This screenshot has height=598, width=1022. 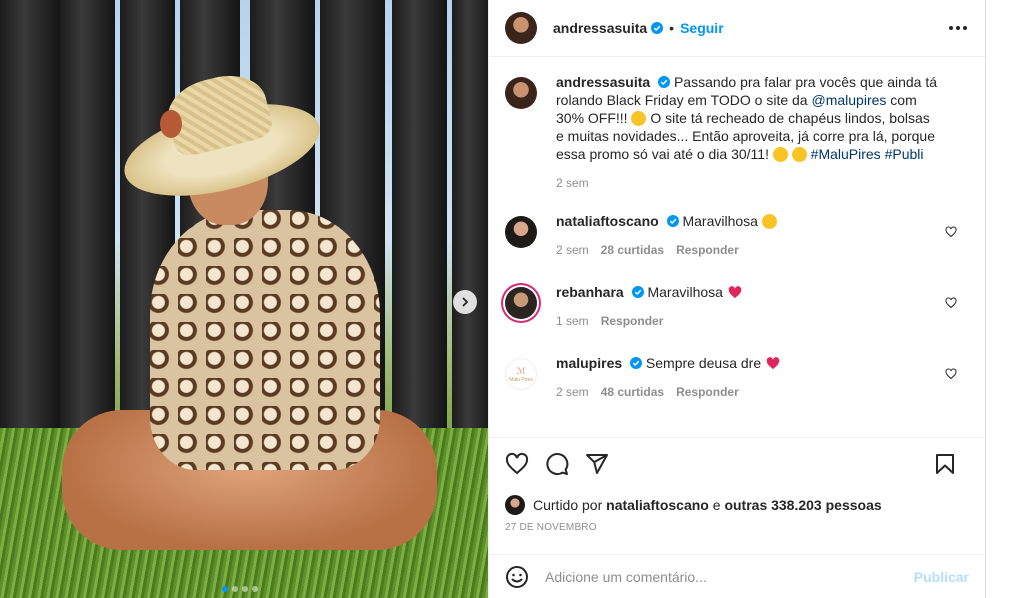 What do you see at coordinates (945, 464) in the screenshot?
I see `bookmark-icon` at bounding box center [945, 464].